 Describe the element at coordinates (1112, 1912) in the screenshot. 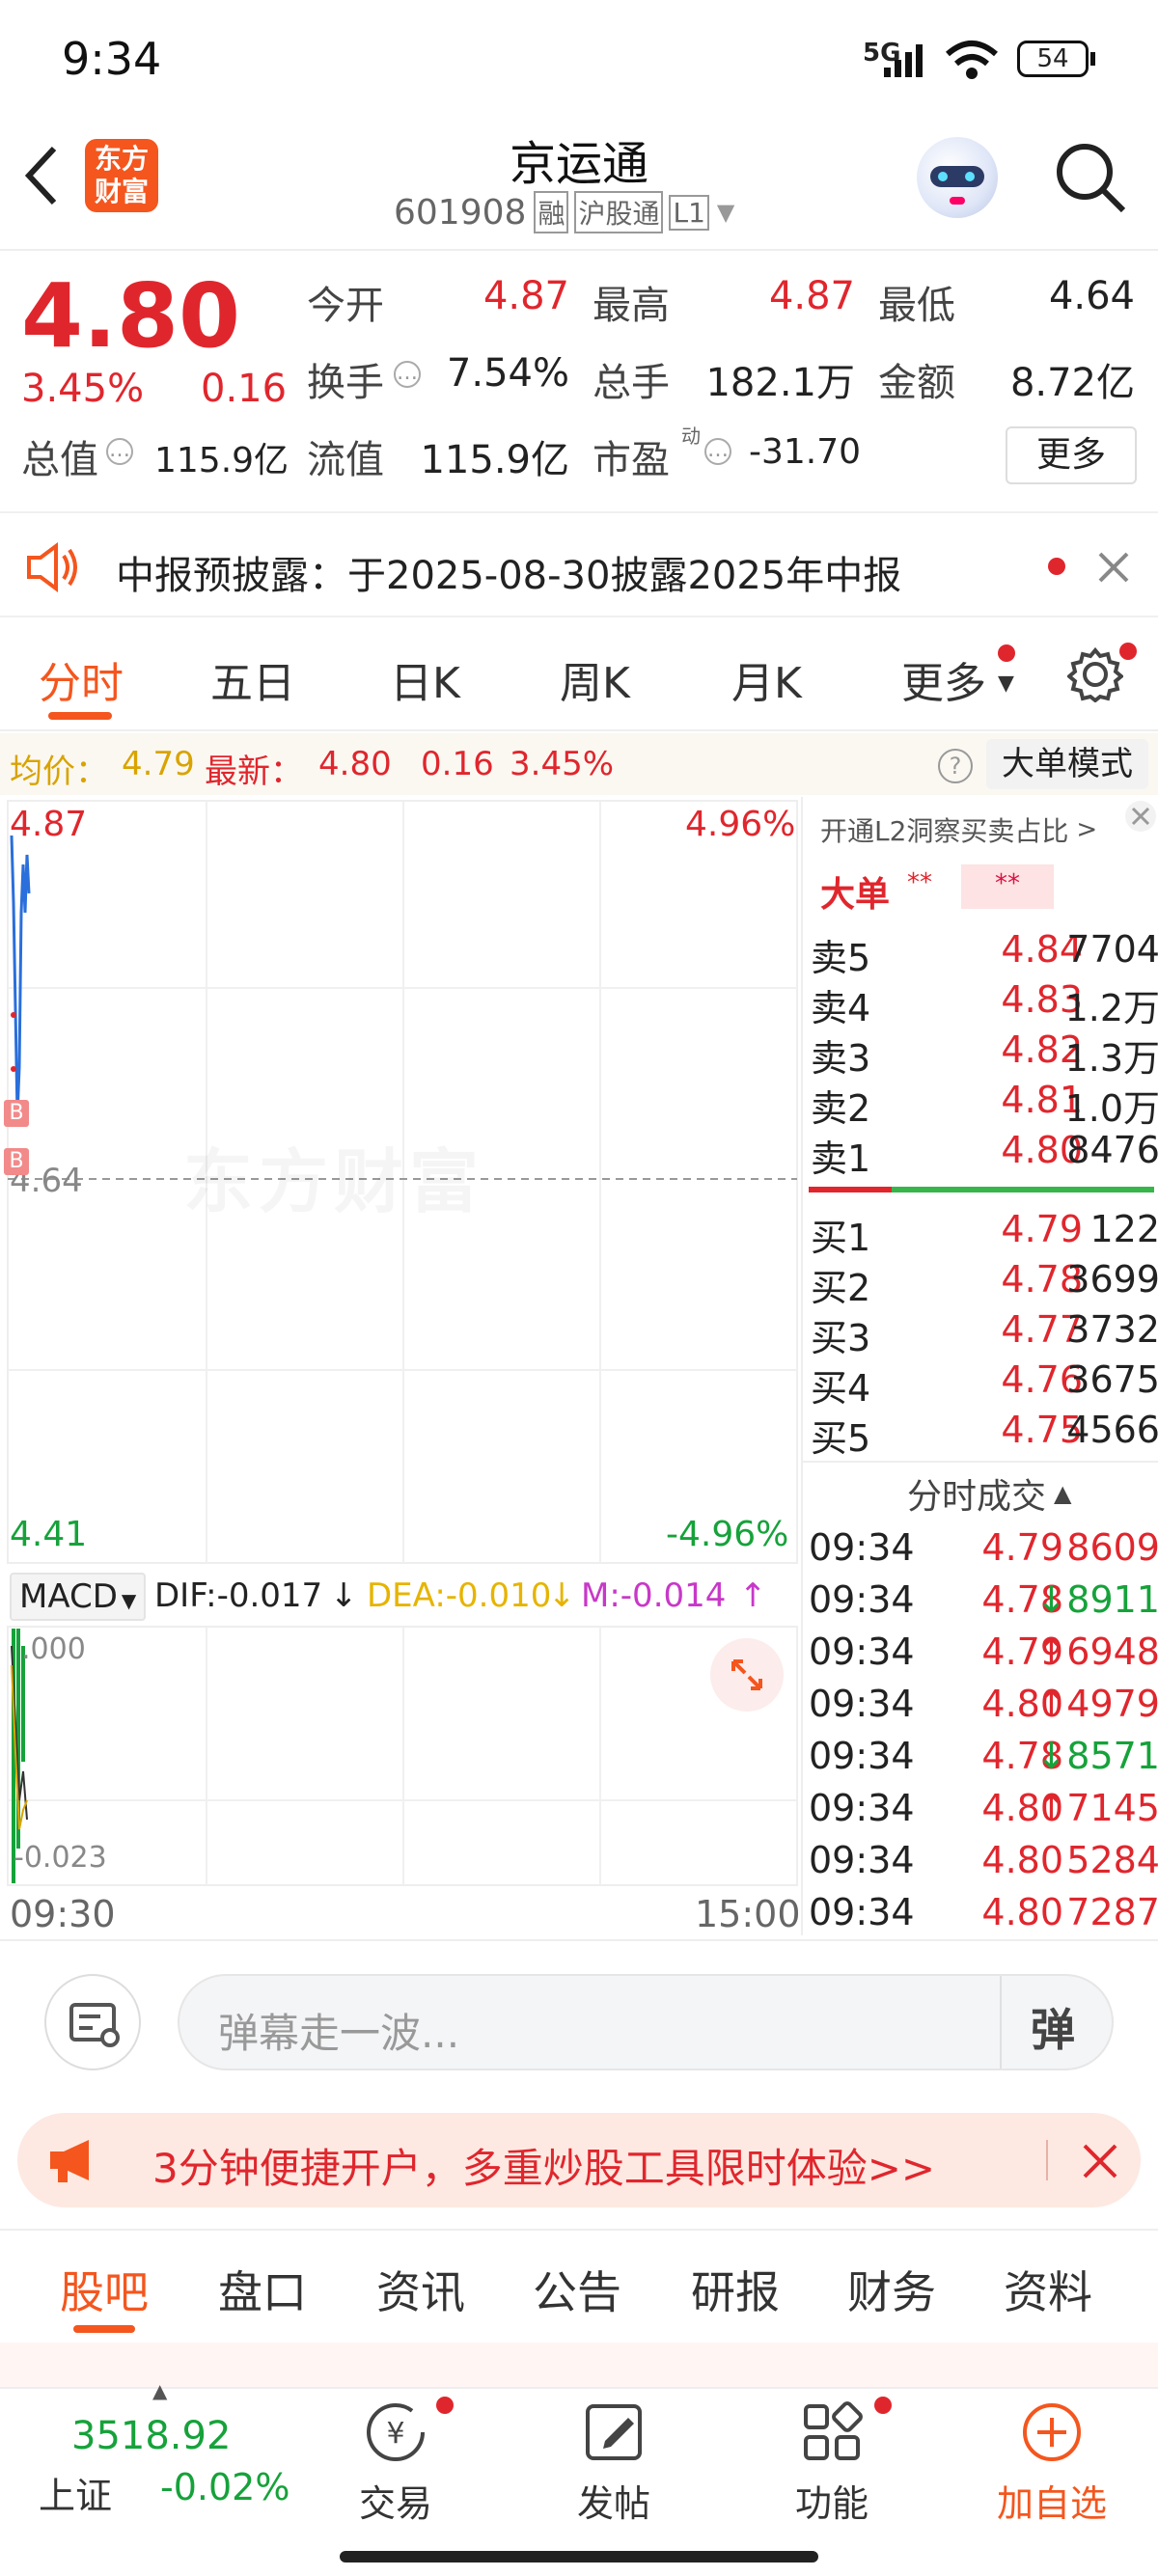

I see `trade-volume: 7287` at that location.